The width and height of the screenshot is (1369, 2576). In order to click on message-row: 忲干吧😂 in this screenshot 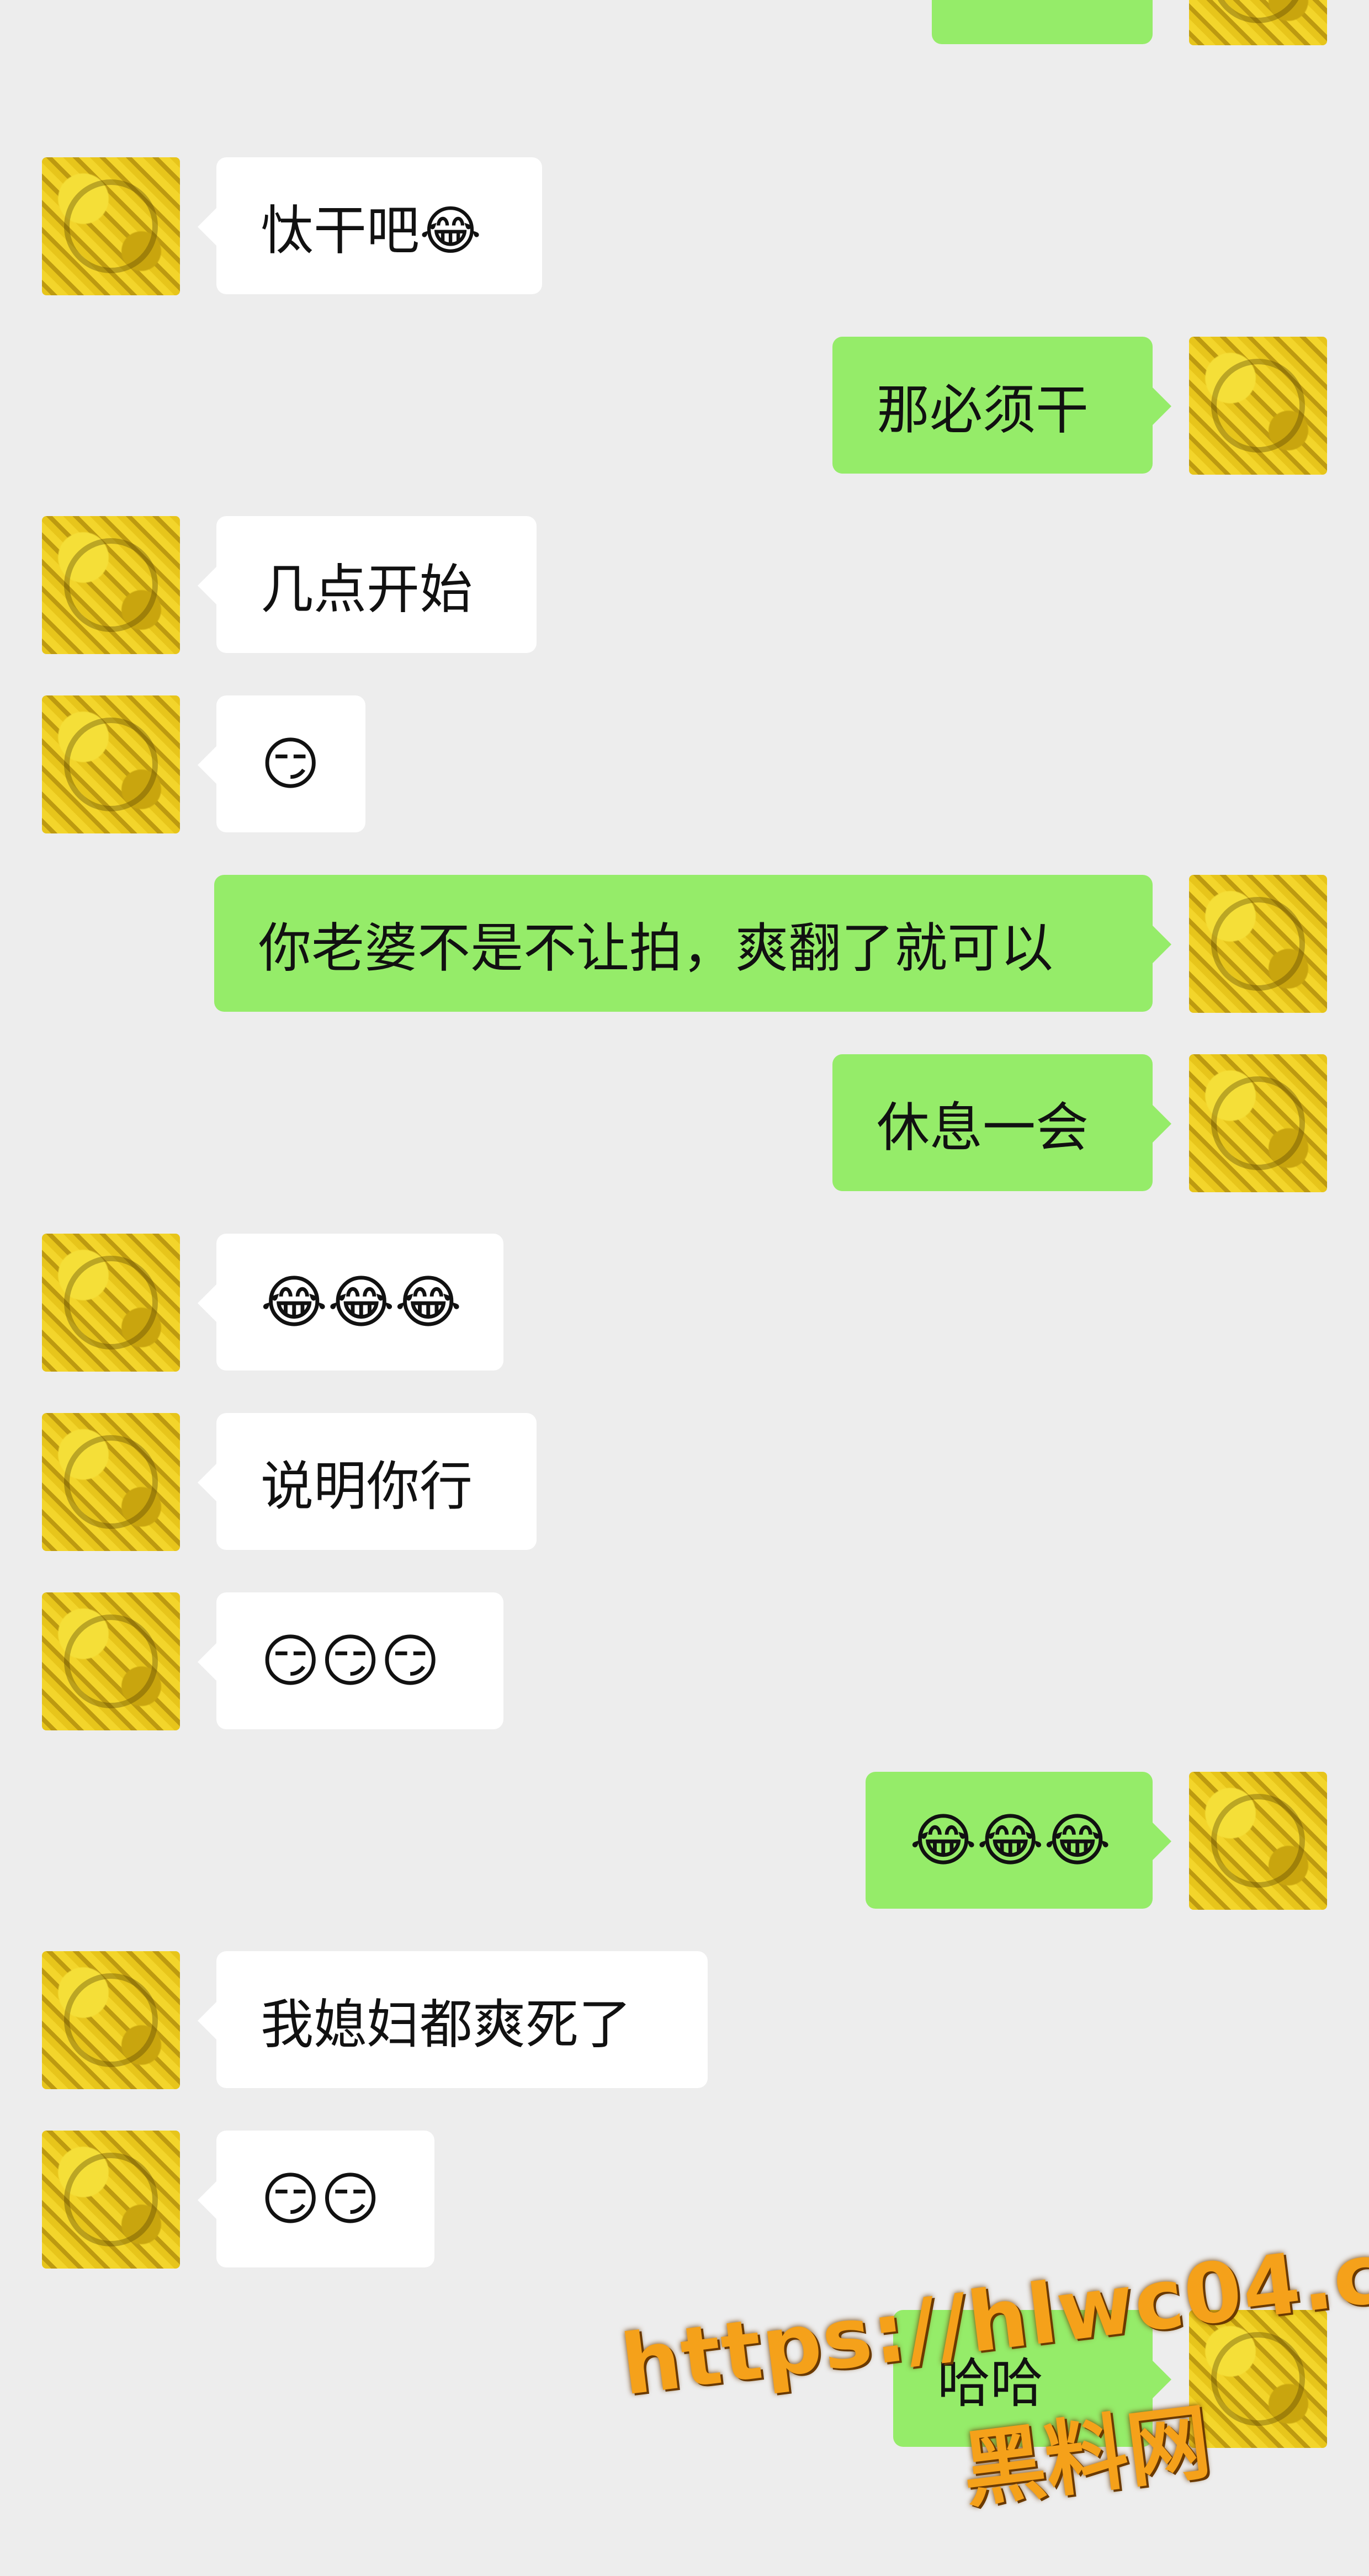, I will do `click(684, 229)`.